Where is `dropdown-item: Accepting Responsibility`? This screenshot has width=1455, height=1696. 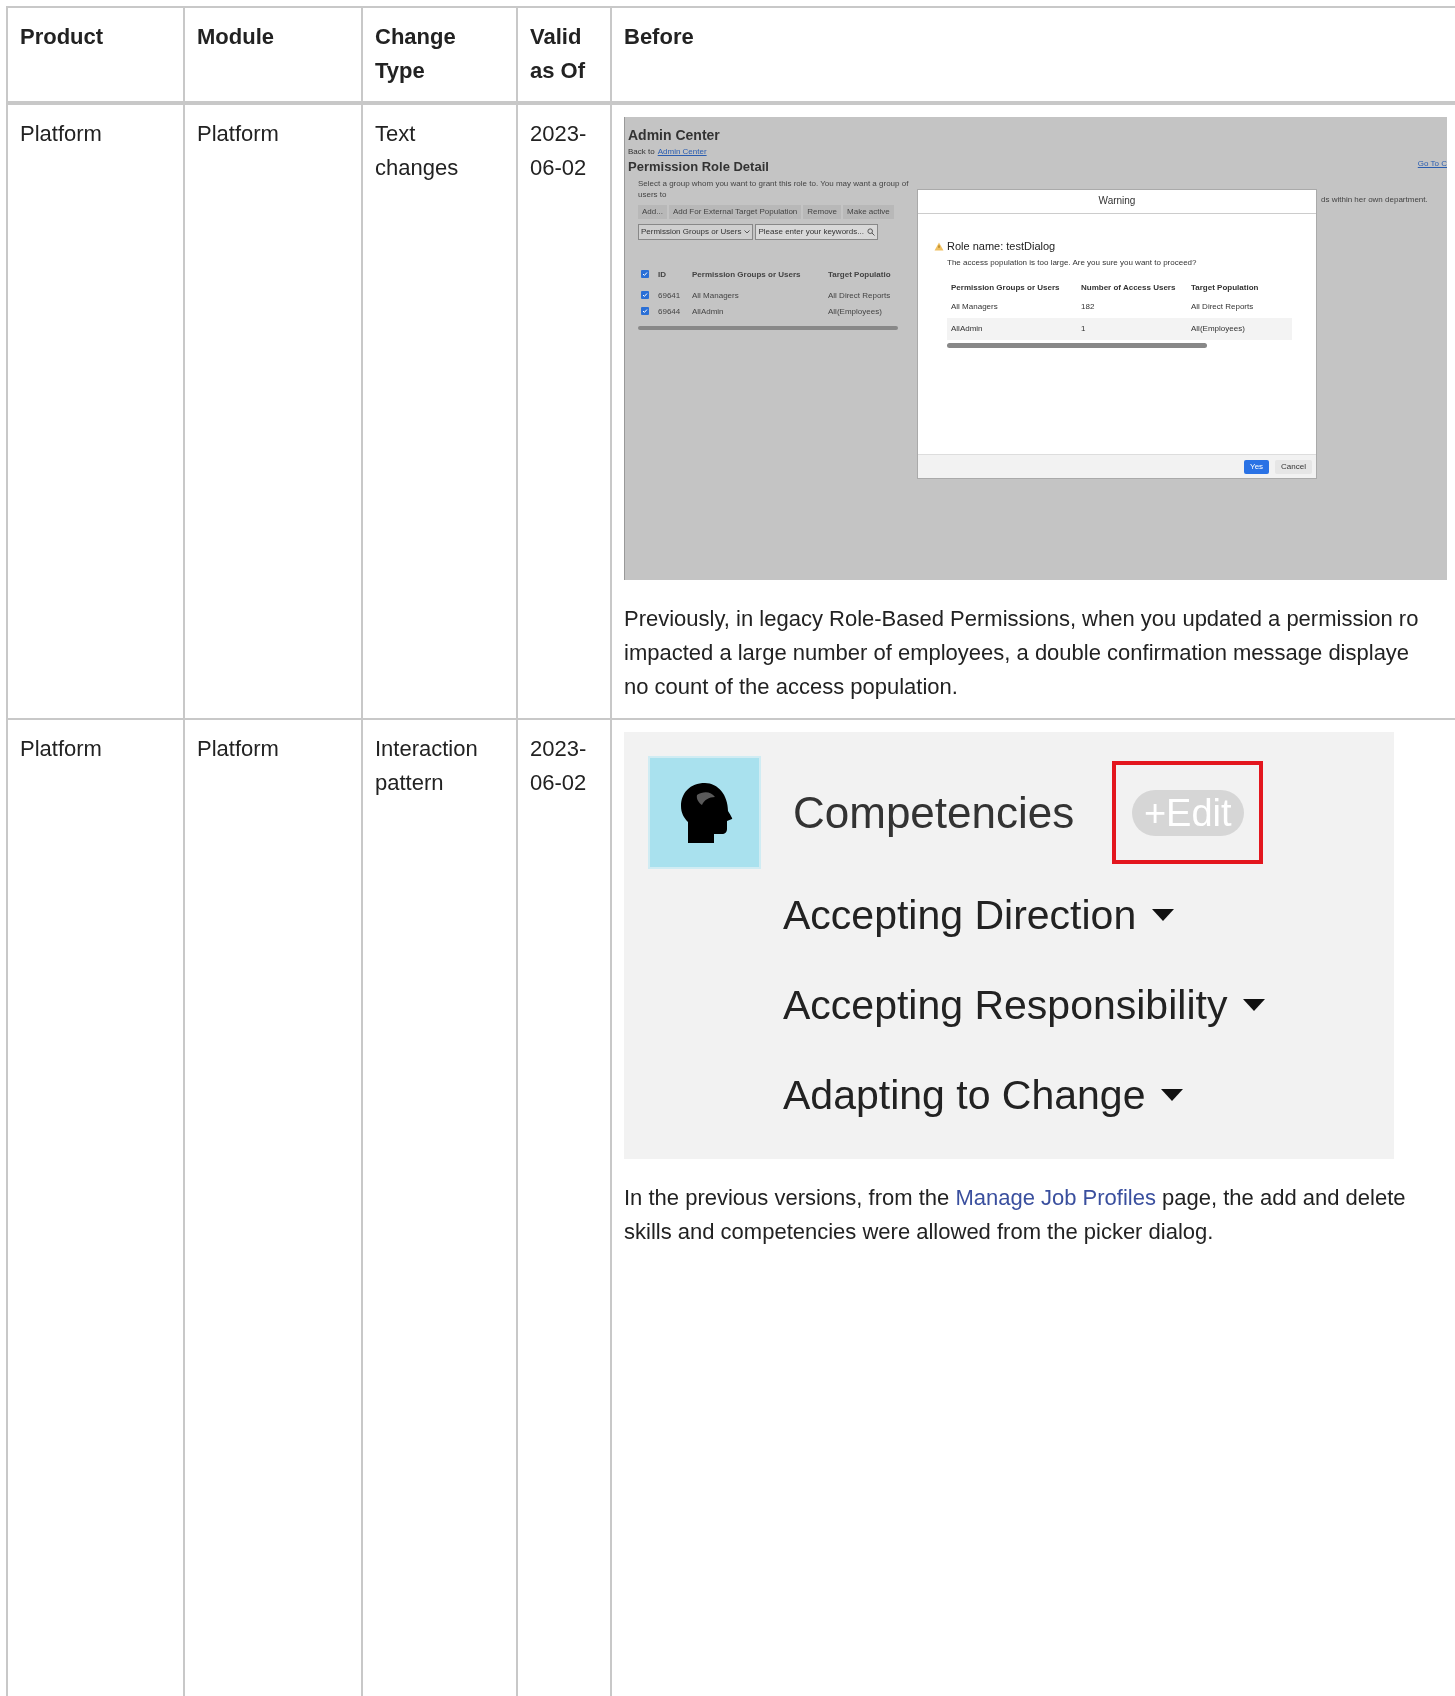 dropdown-item: Accepting Responsibility is located at coordinates (1088, 1005).